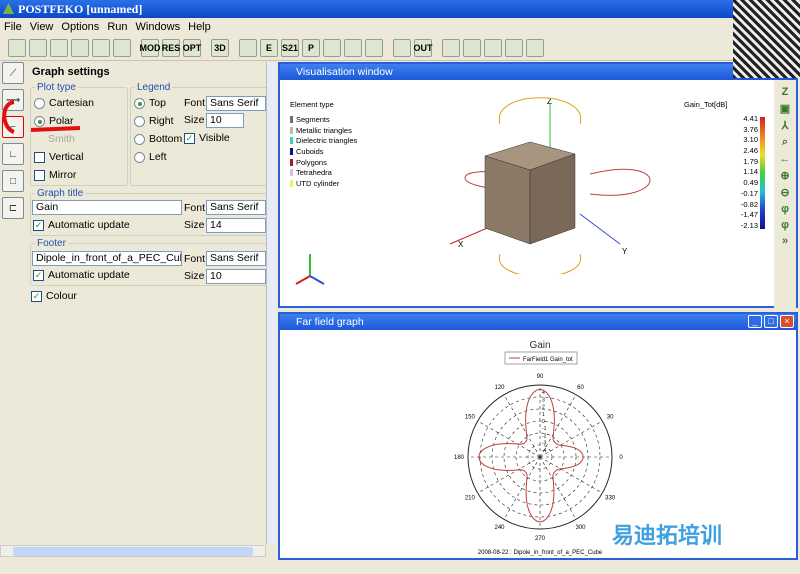 This screenshot has width=800, height=574. Describe the element at coordinates (621, 458) in the screenshot. I see `angle-tick-label: 0` at that location.